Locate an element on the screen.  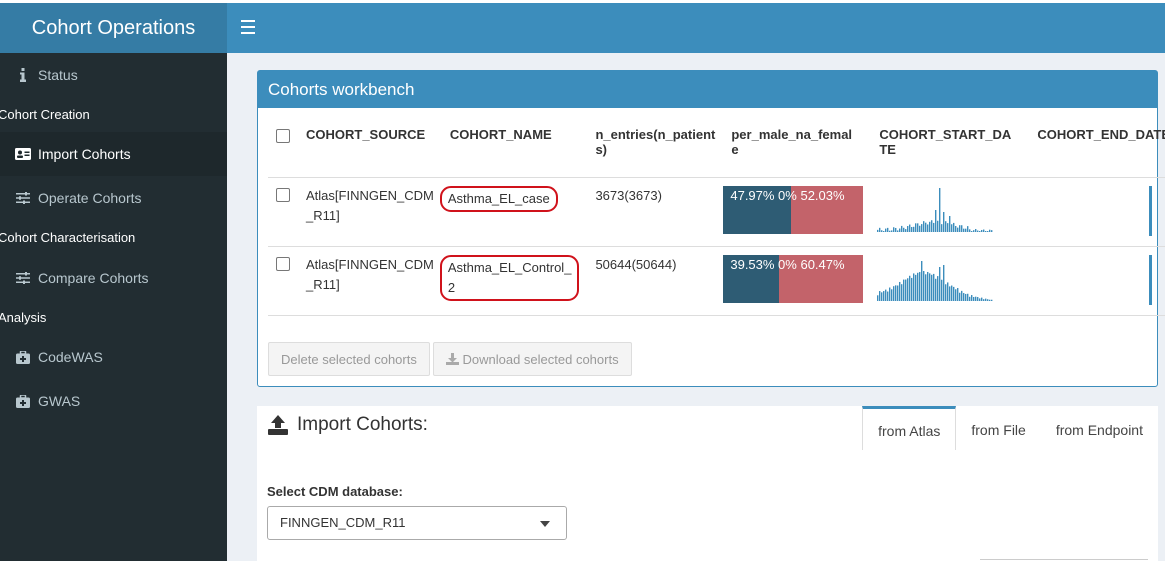
column-header: n_entries(n_patient s) is located at coordinates (655, 149).